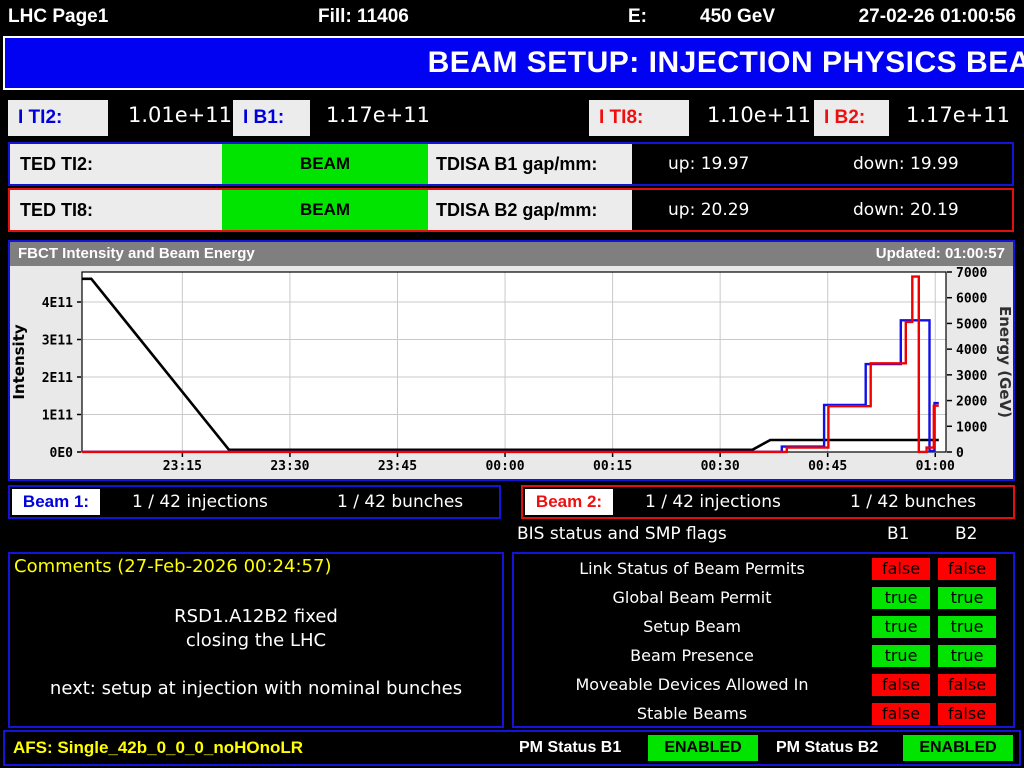 This screenshot has width=1024, height=768. I want to click on flag-row: Global Beam Permit true true, so click(763, 598).